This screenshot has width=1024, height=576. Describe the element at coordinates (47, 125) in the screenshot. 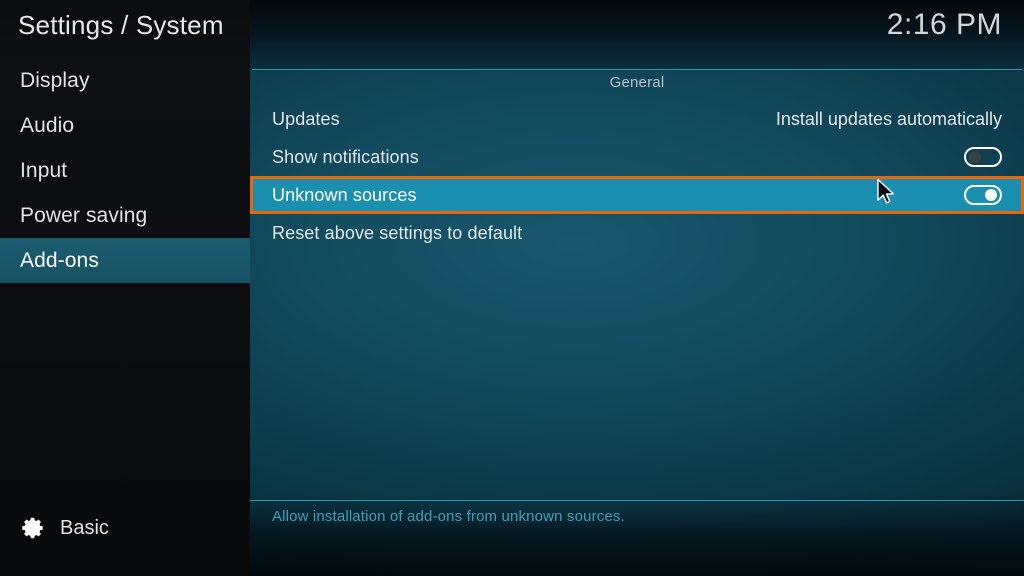

I see `sidebar-item-label: Audio` at that location.